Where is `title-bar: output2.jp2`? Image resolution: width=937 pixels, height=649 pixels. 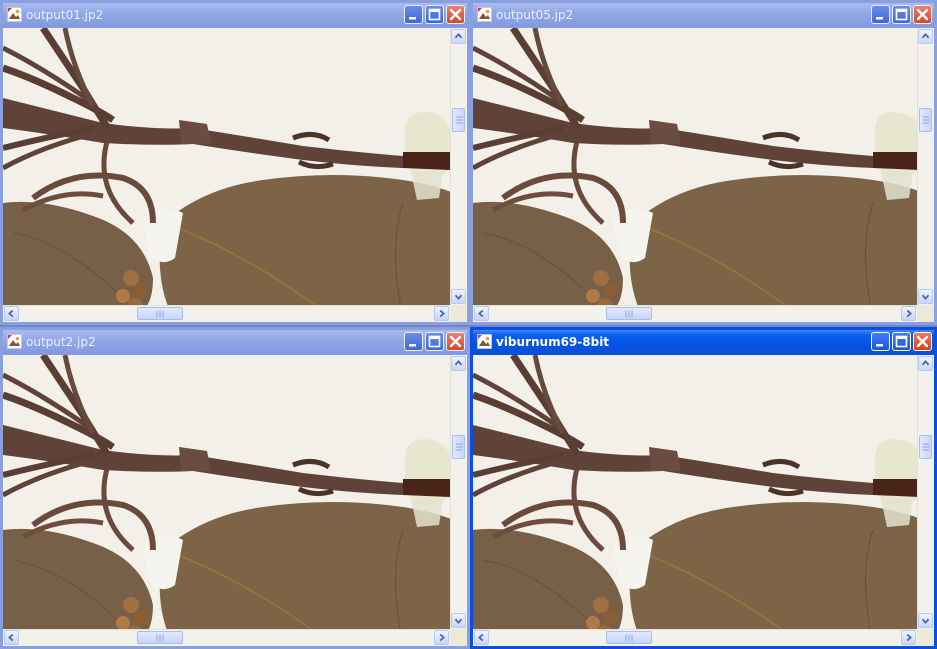 title-bar: output2.jp2 is located at coordinates (235, 342).